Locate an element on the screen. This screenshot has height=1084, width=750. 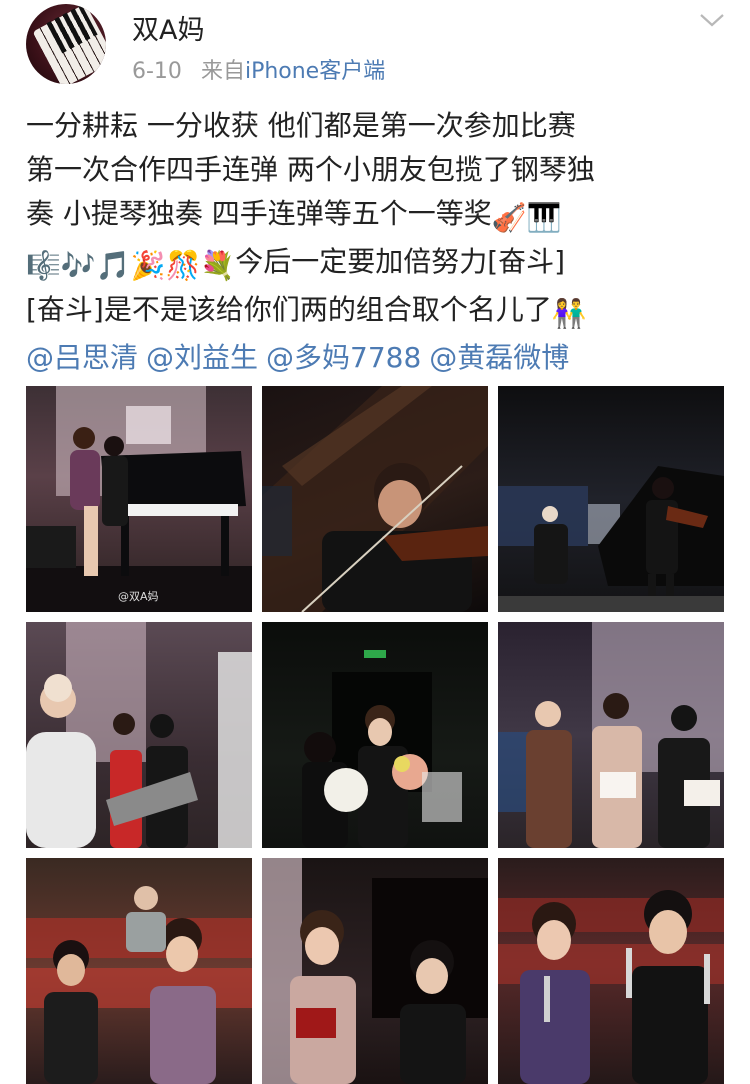
post-line-3: 奏 小提琴独奏 四手连弹等五个一等奖🎻🎹 is located at coordinates (376, 216).